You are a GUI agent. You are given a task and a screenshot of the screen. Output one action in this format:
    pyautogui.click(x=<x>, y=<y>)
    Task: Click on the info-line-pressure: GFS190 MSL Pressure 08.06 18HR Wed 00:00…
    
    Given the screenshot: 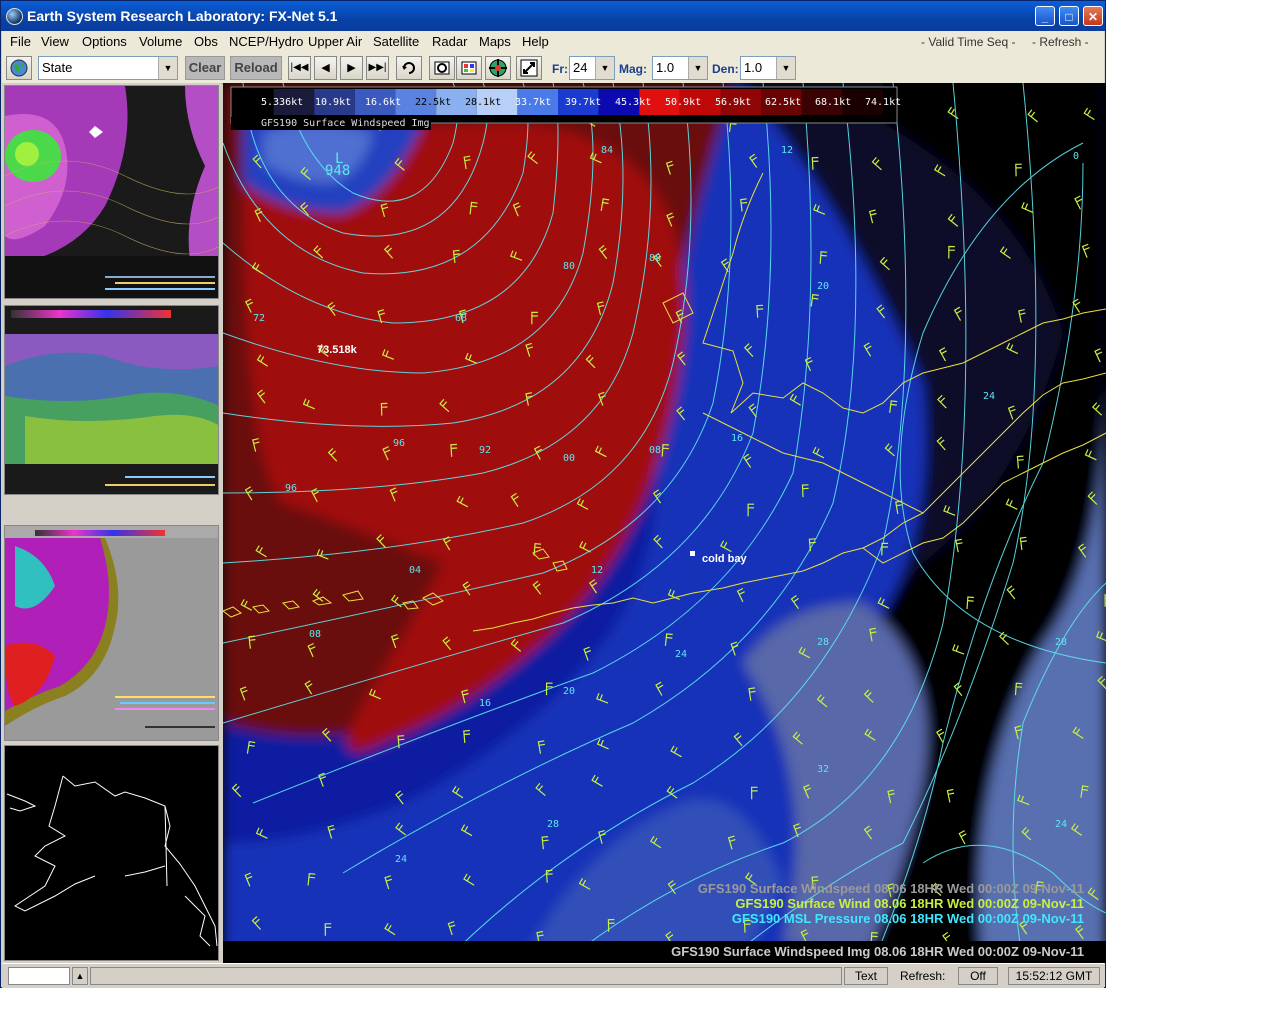 What is the action you would take?
    pyautogui.click(x=907, y=918)
    